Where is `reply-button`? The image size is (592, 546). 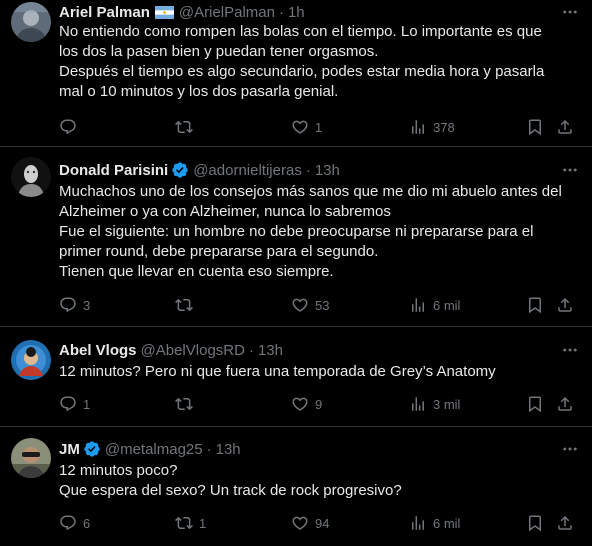
reply-button is located at coordinates (71, 127).